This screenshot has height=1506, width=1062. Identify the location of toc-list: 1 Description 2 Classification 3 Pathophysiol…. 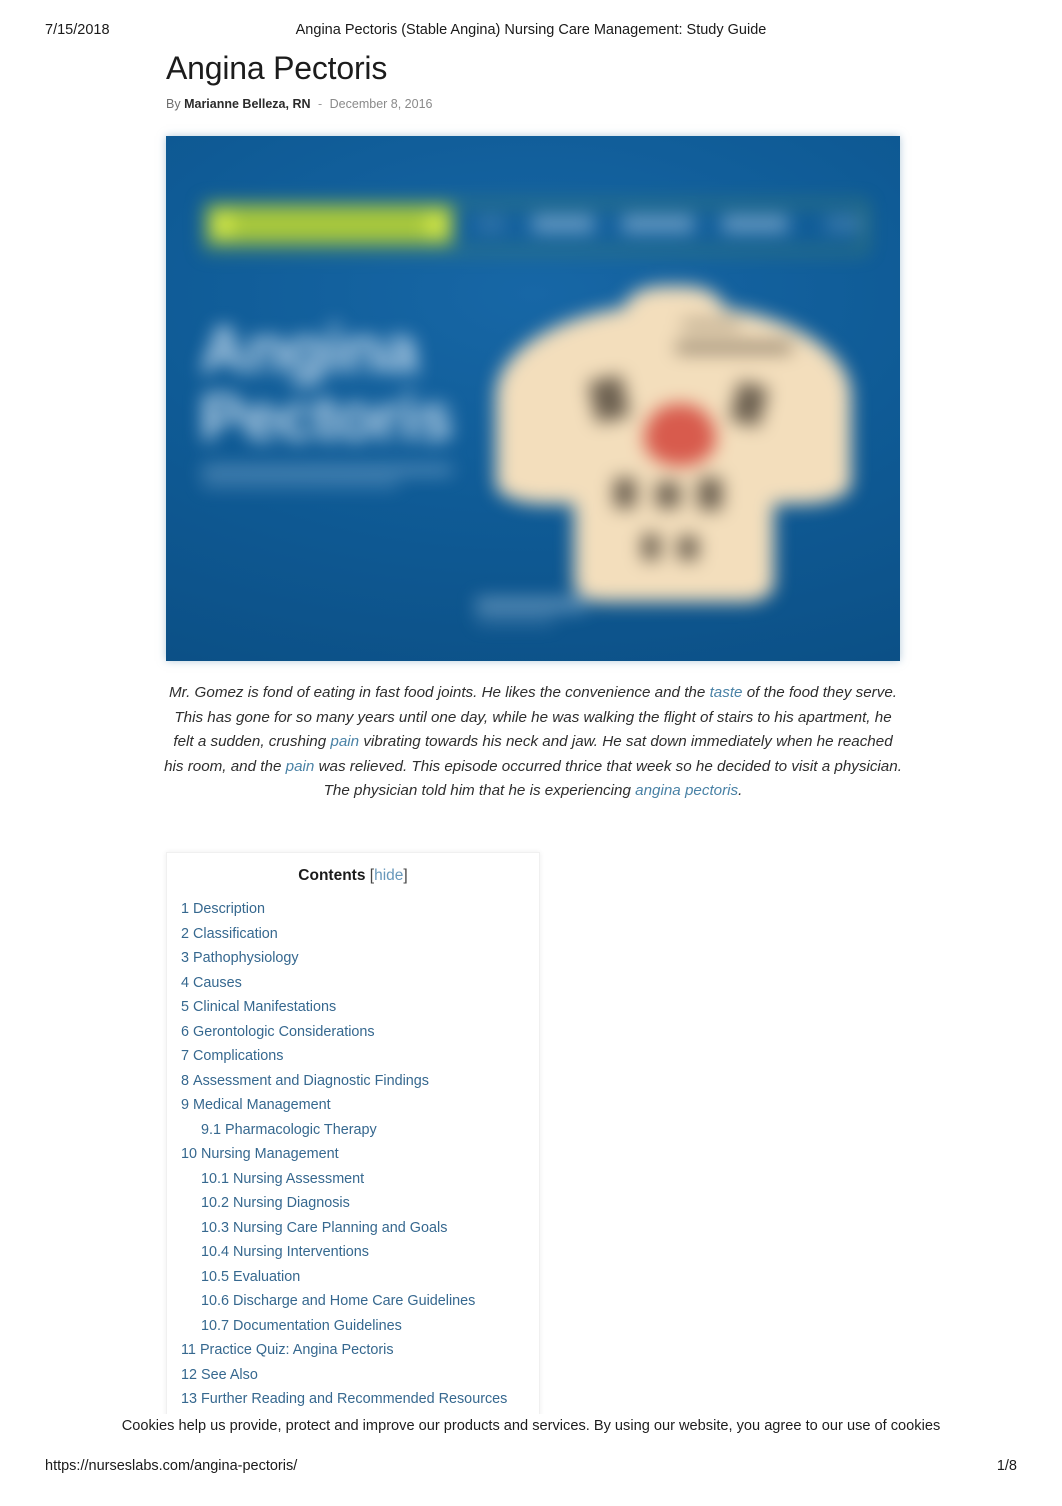
(353, 1154).